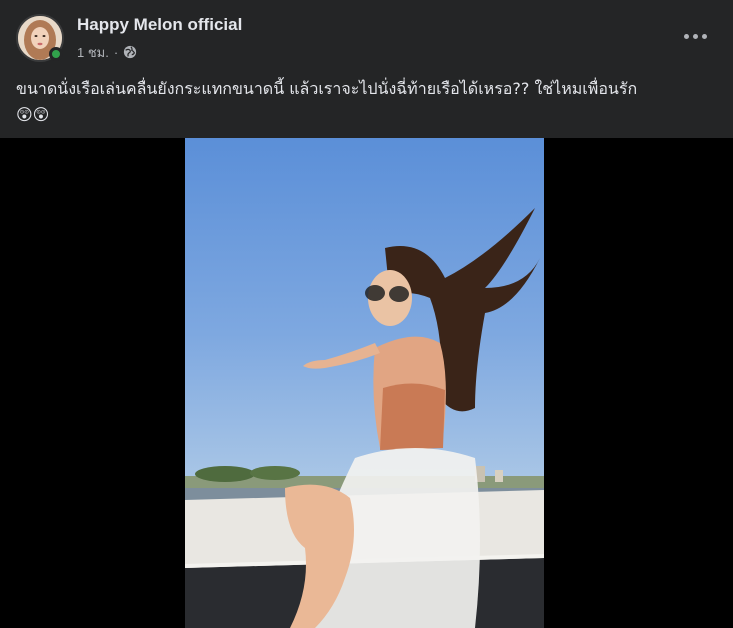 Image resolution: width=733 pixels, height=628 pixels. What do you see at coordinates (33, 114) in the screenshot?
I see `post-message-emoji: 😲😲` at bounding box center [33, 114].